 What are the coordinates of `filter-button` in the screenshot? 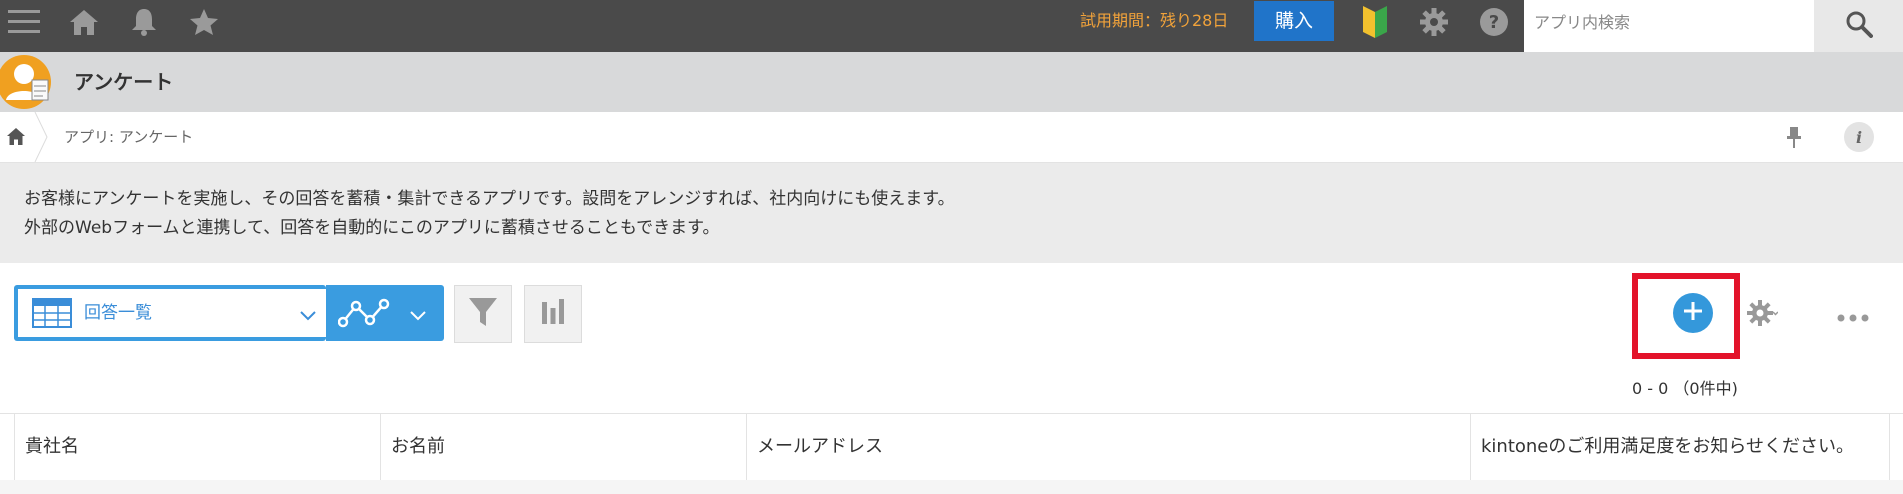 It's located at (483, 314).